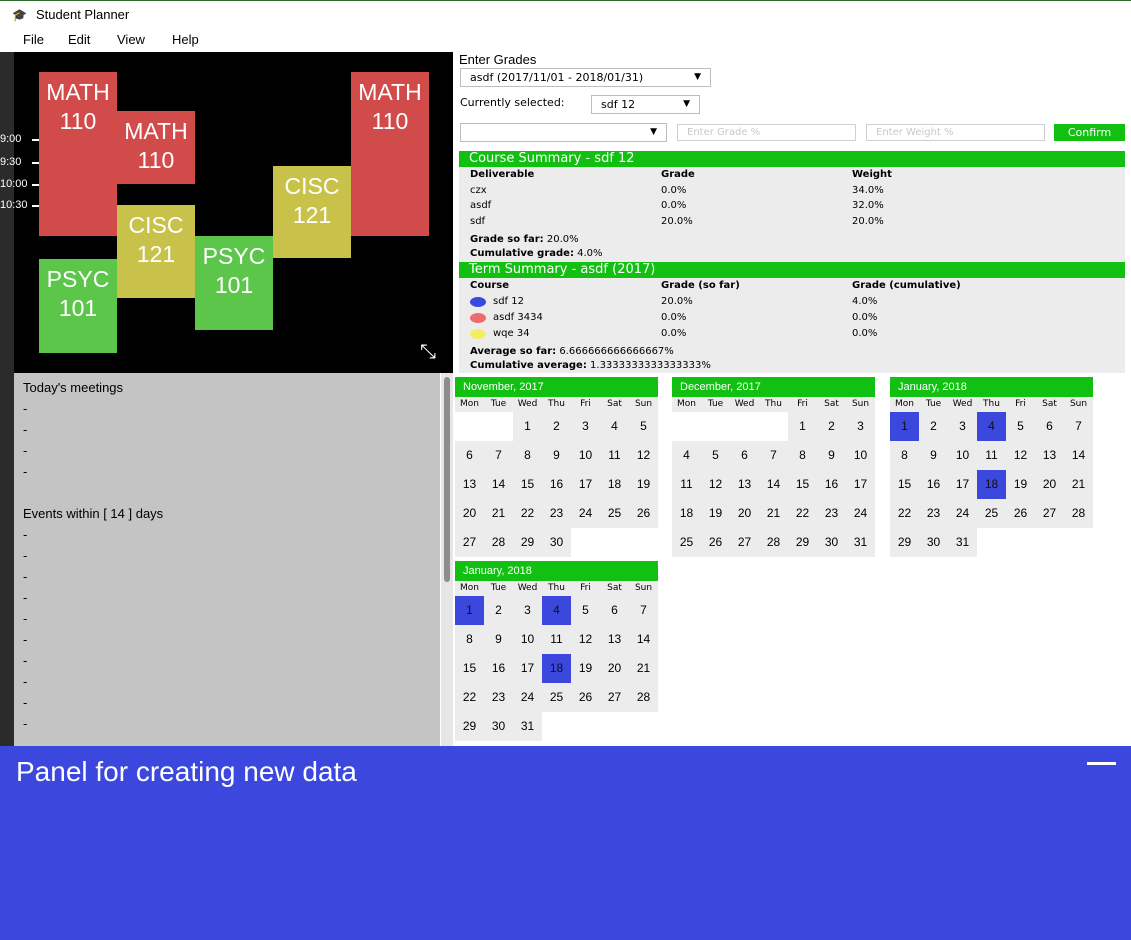  What do you see at coordinates (430, 351) in the screenshot?
I see `expand-icon: ⤡` at bounding box center [430, 351].